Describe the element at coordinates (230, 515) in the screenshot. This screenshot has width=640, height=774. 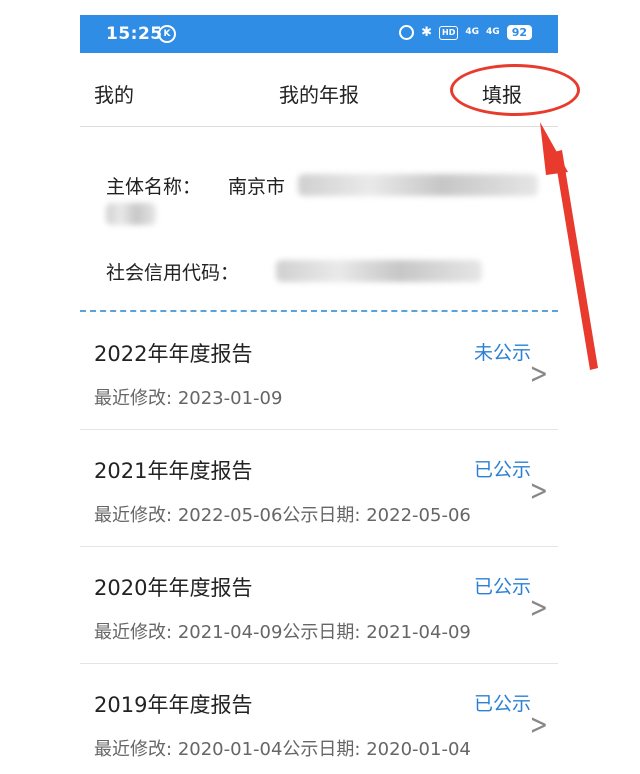
I see `modified-date: 2022-05-06` at that location.